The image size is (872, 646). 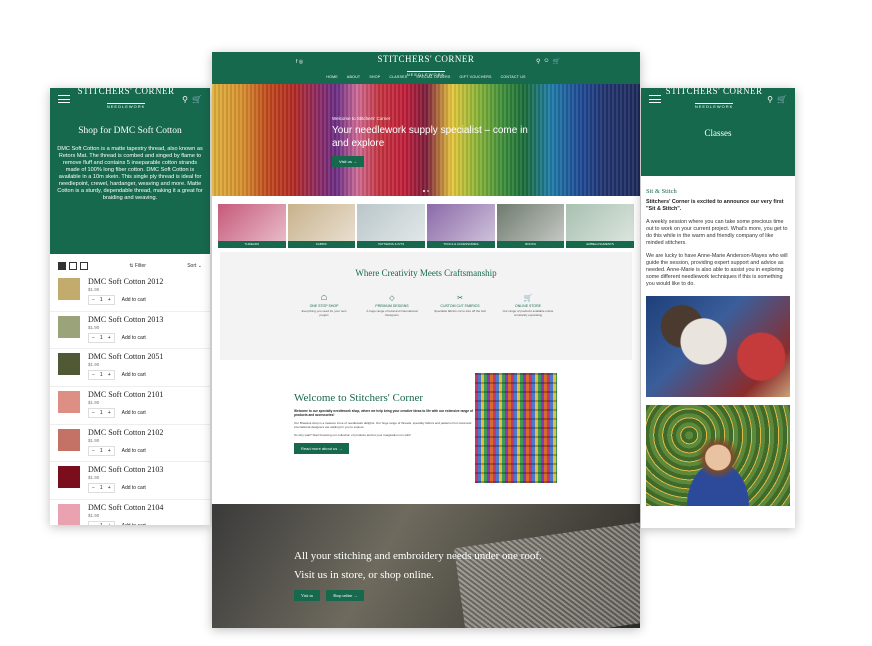 I want to click on visit-us-button: Visit us →, so click(x=348, y=161).